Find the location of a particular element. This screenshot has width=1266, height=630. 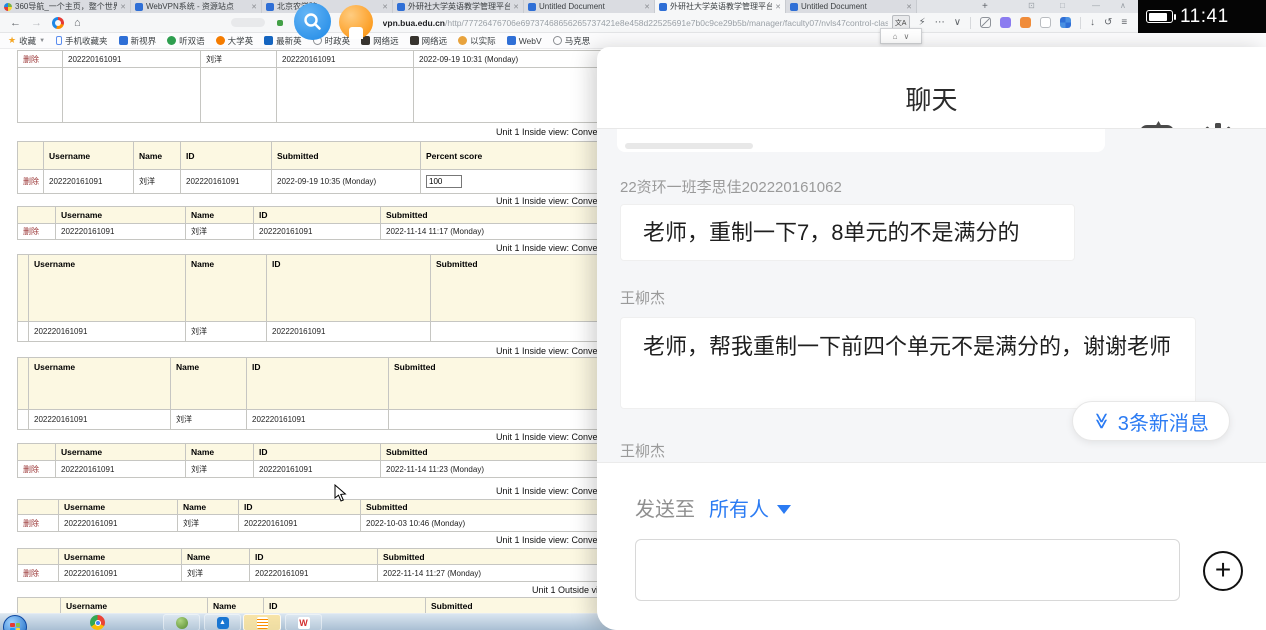

bookmark-label: 新视界 is located at coordinates (143, 40).